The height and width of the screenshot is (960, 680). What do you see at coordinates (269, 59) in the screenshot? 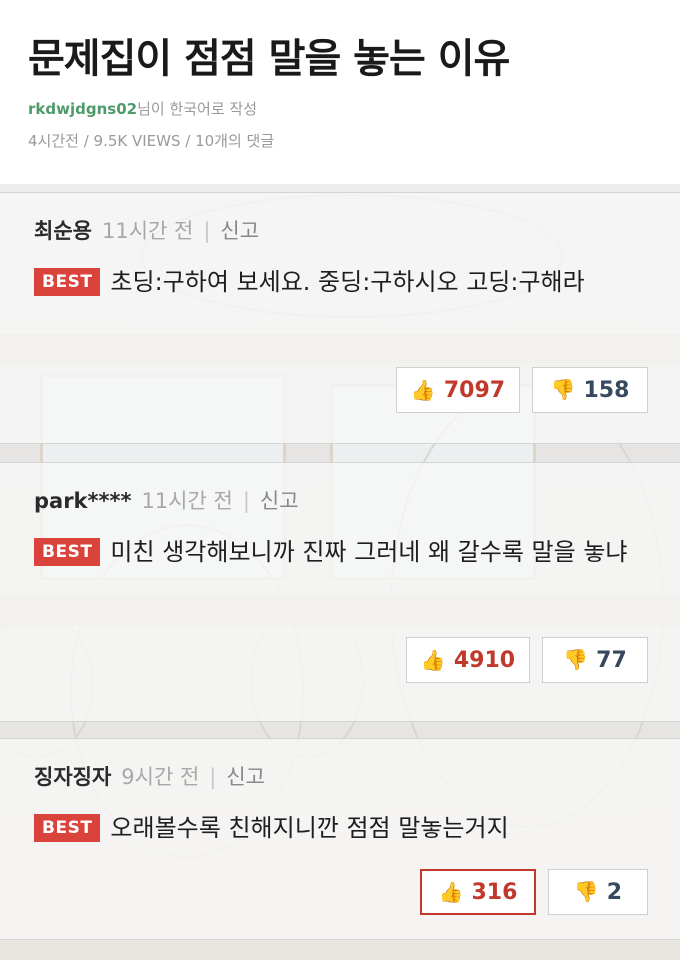
I see `post-title: 문제집이 점점 말을 놓는 이유` at bounding box center [269, 59].